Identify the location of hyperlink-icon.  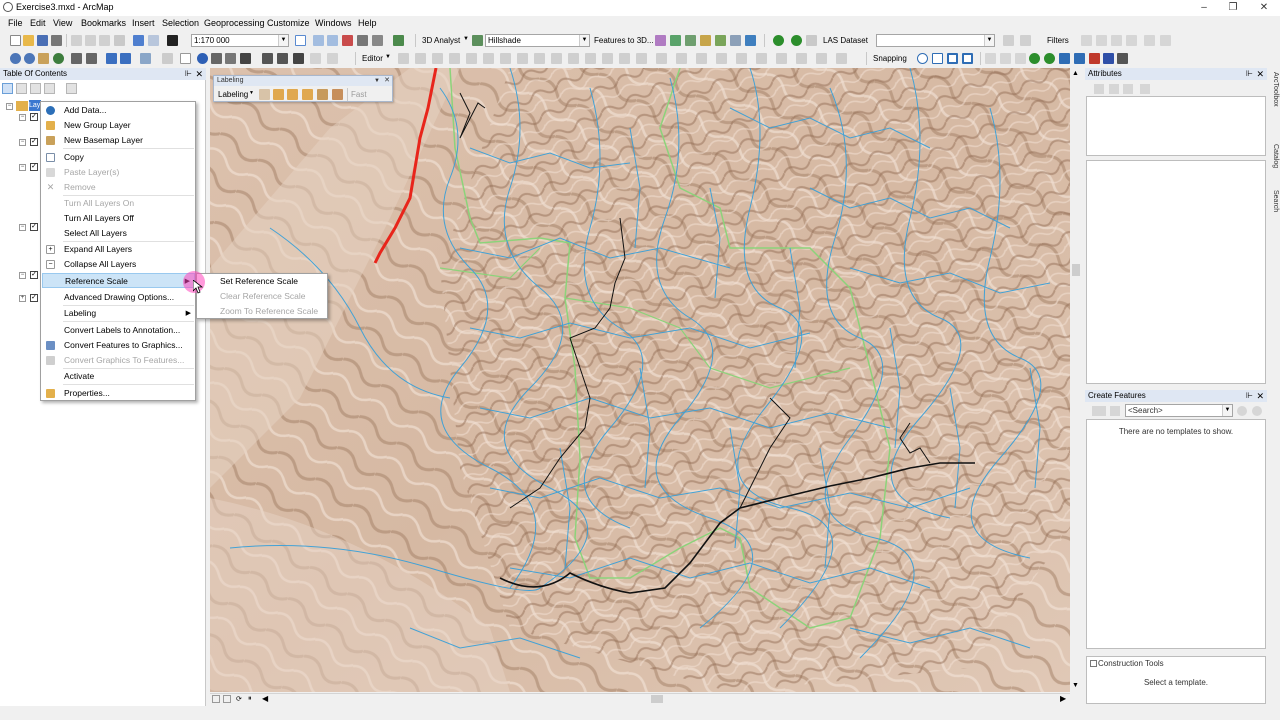
(216, 58).